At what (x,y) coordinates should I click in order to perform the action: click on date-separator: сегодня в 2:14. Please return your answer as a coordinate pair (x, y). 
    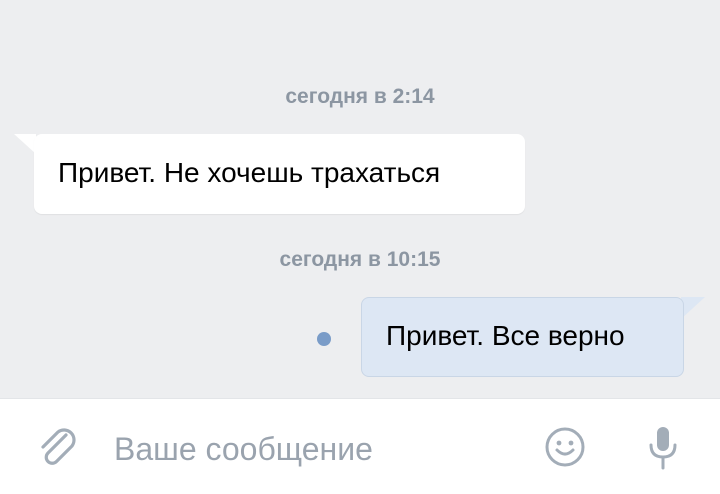
    Looking at the image, I should click on (360, 96).